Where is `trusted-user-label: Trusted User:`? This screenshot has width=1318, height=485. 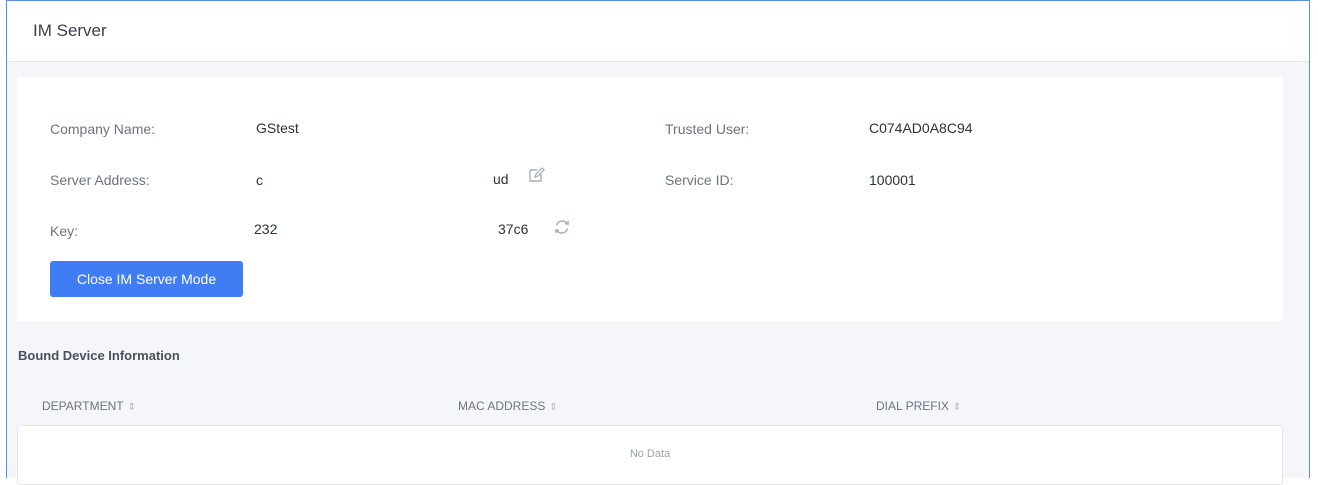
trusted-user-label: Trusted User: is located at coordinates (707, 129).